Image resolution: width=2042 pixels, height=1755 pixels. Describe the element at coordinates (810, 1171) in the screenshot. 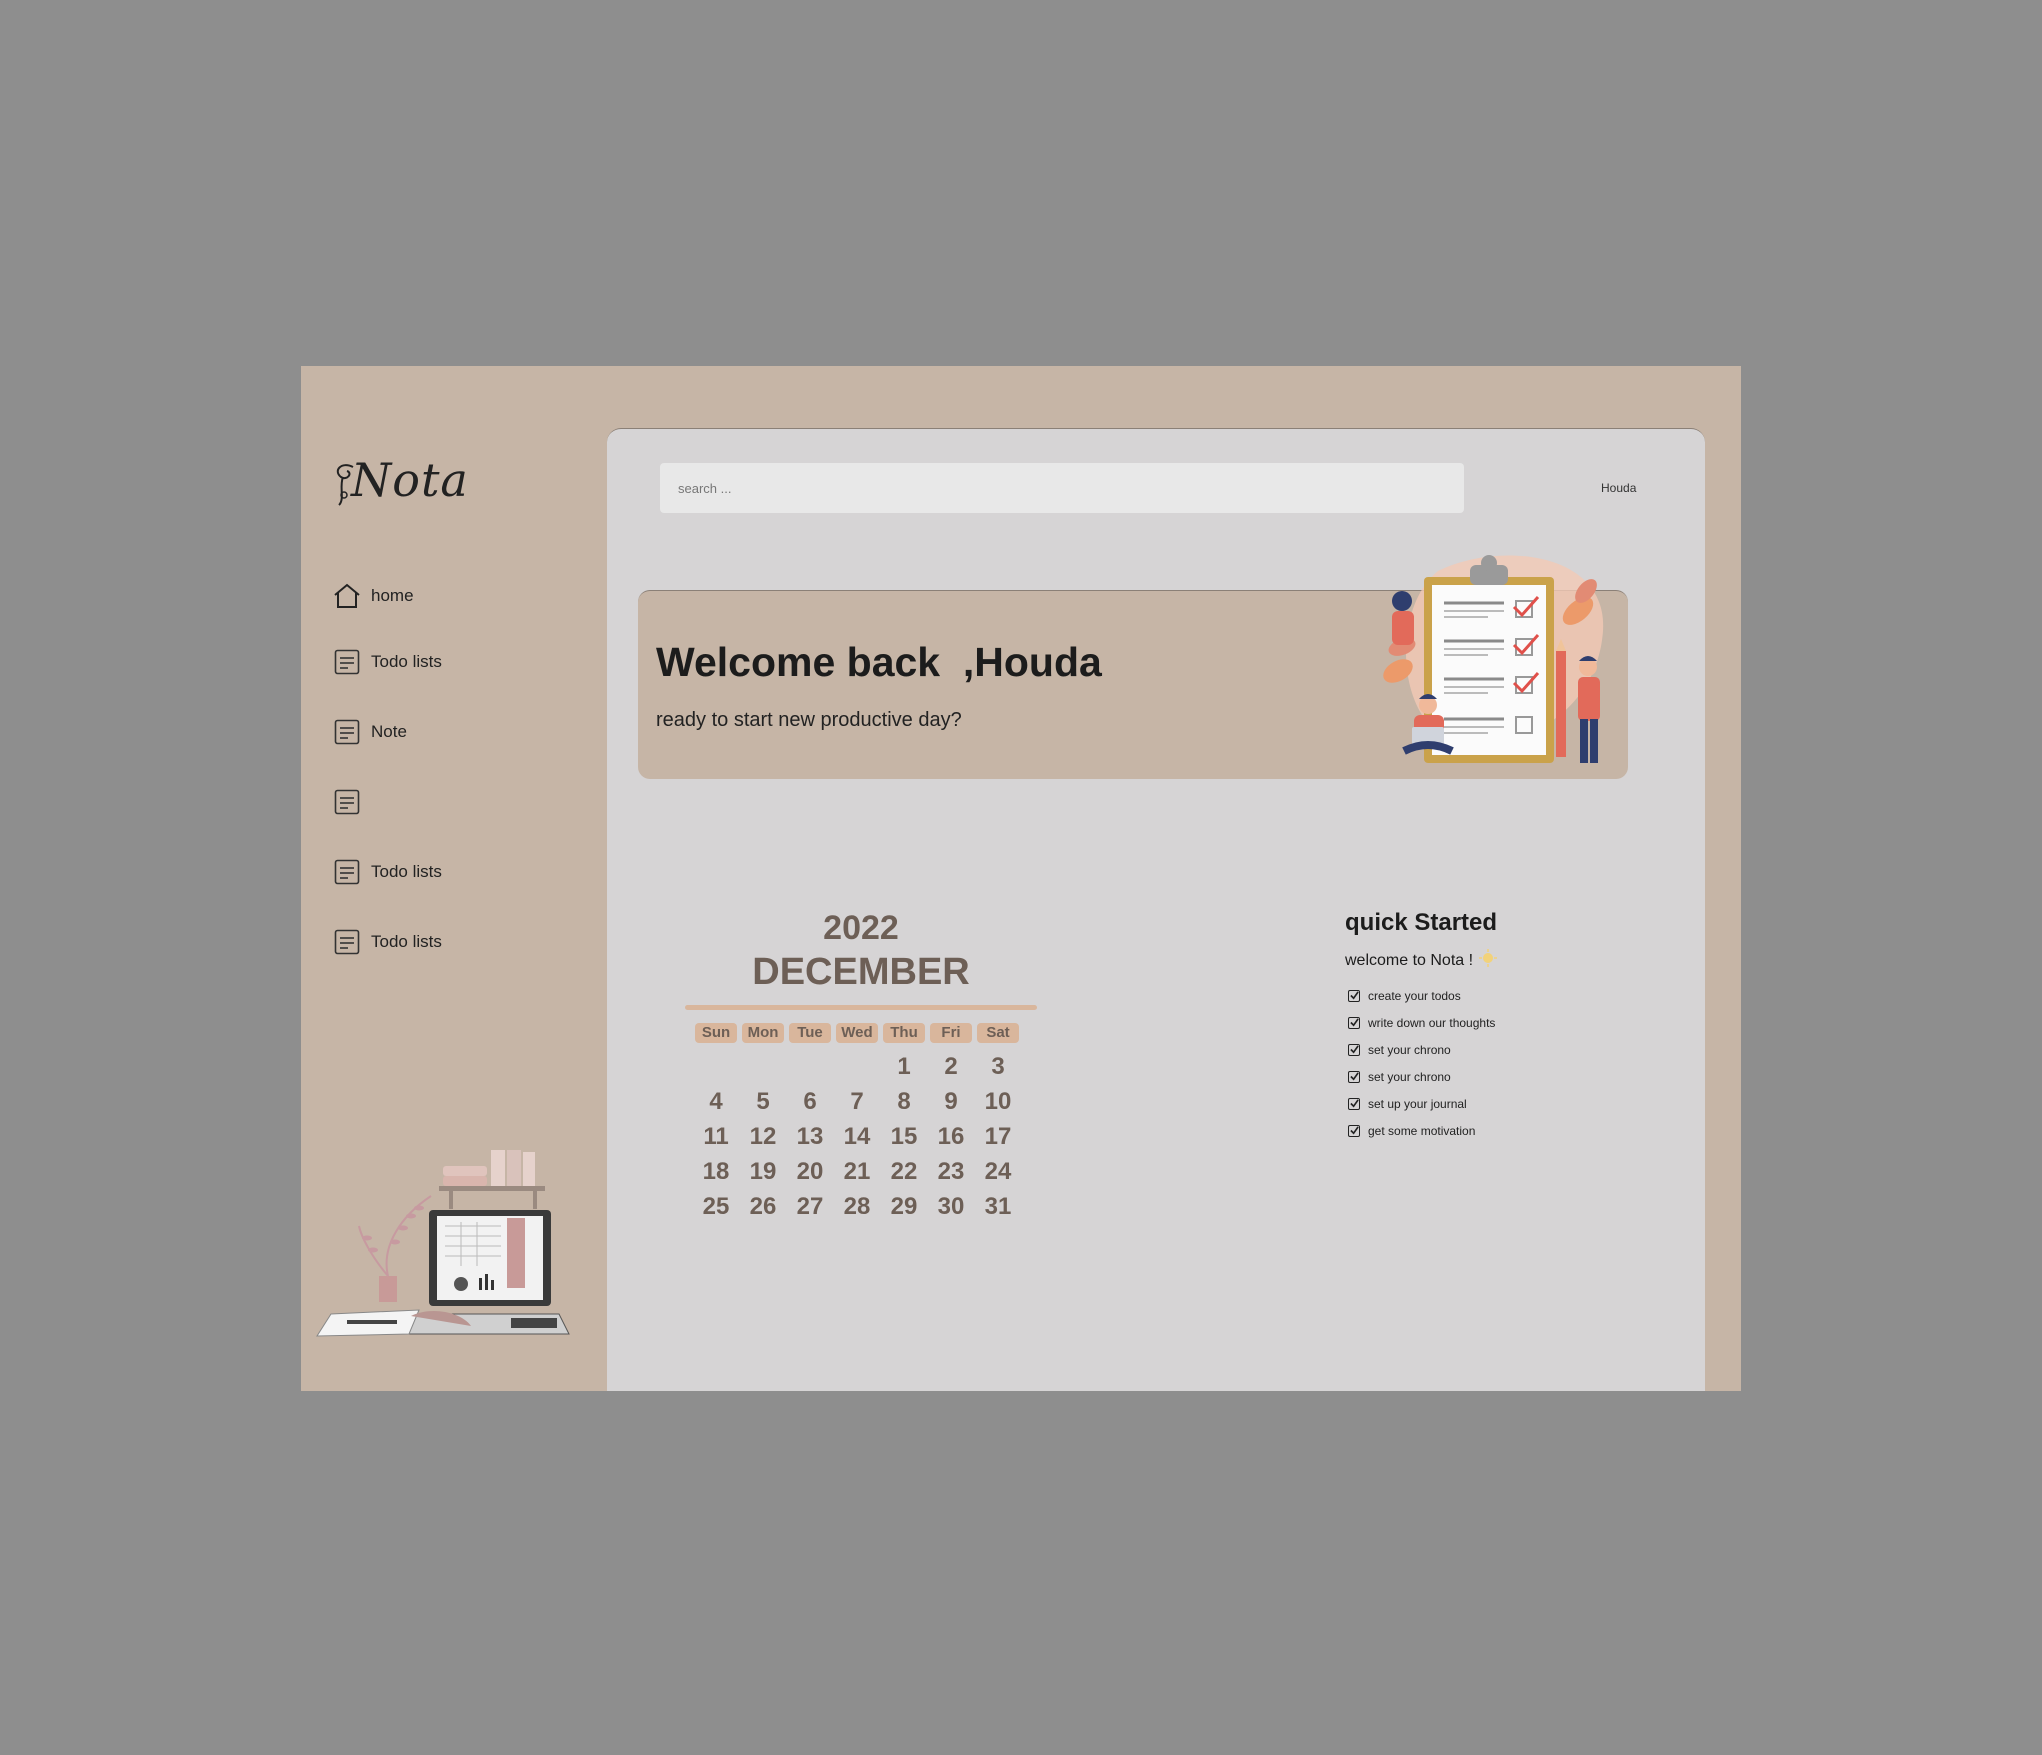

I see `calendar-day: 20` at that location.